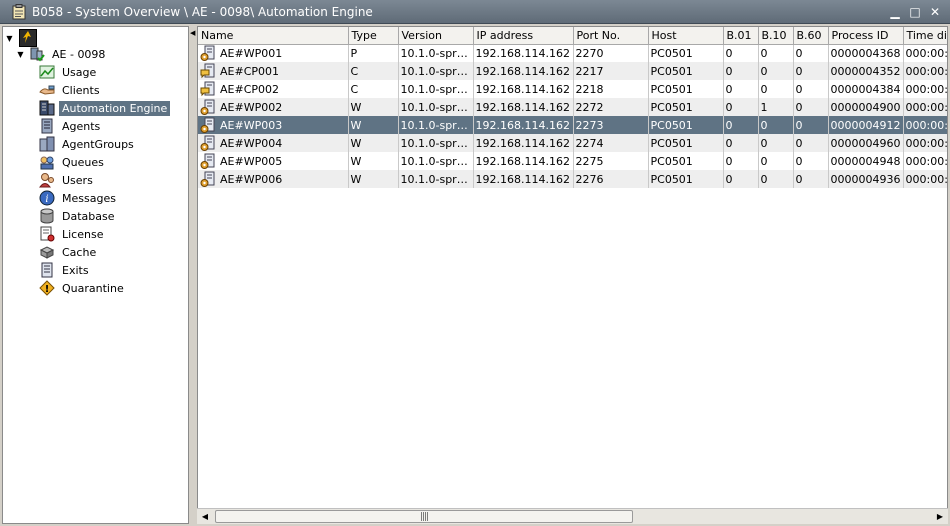 This screenshot has width=950, height=526. Describe the element at coordinates (611, 161) in the screenshot. I see `cell-port-no: 2275` at that location.